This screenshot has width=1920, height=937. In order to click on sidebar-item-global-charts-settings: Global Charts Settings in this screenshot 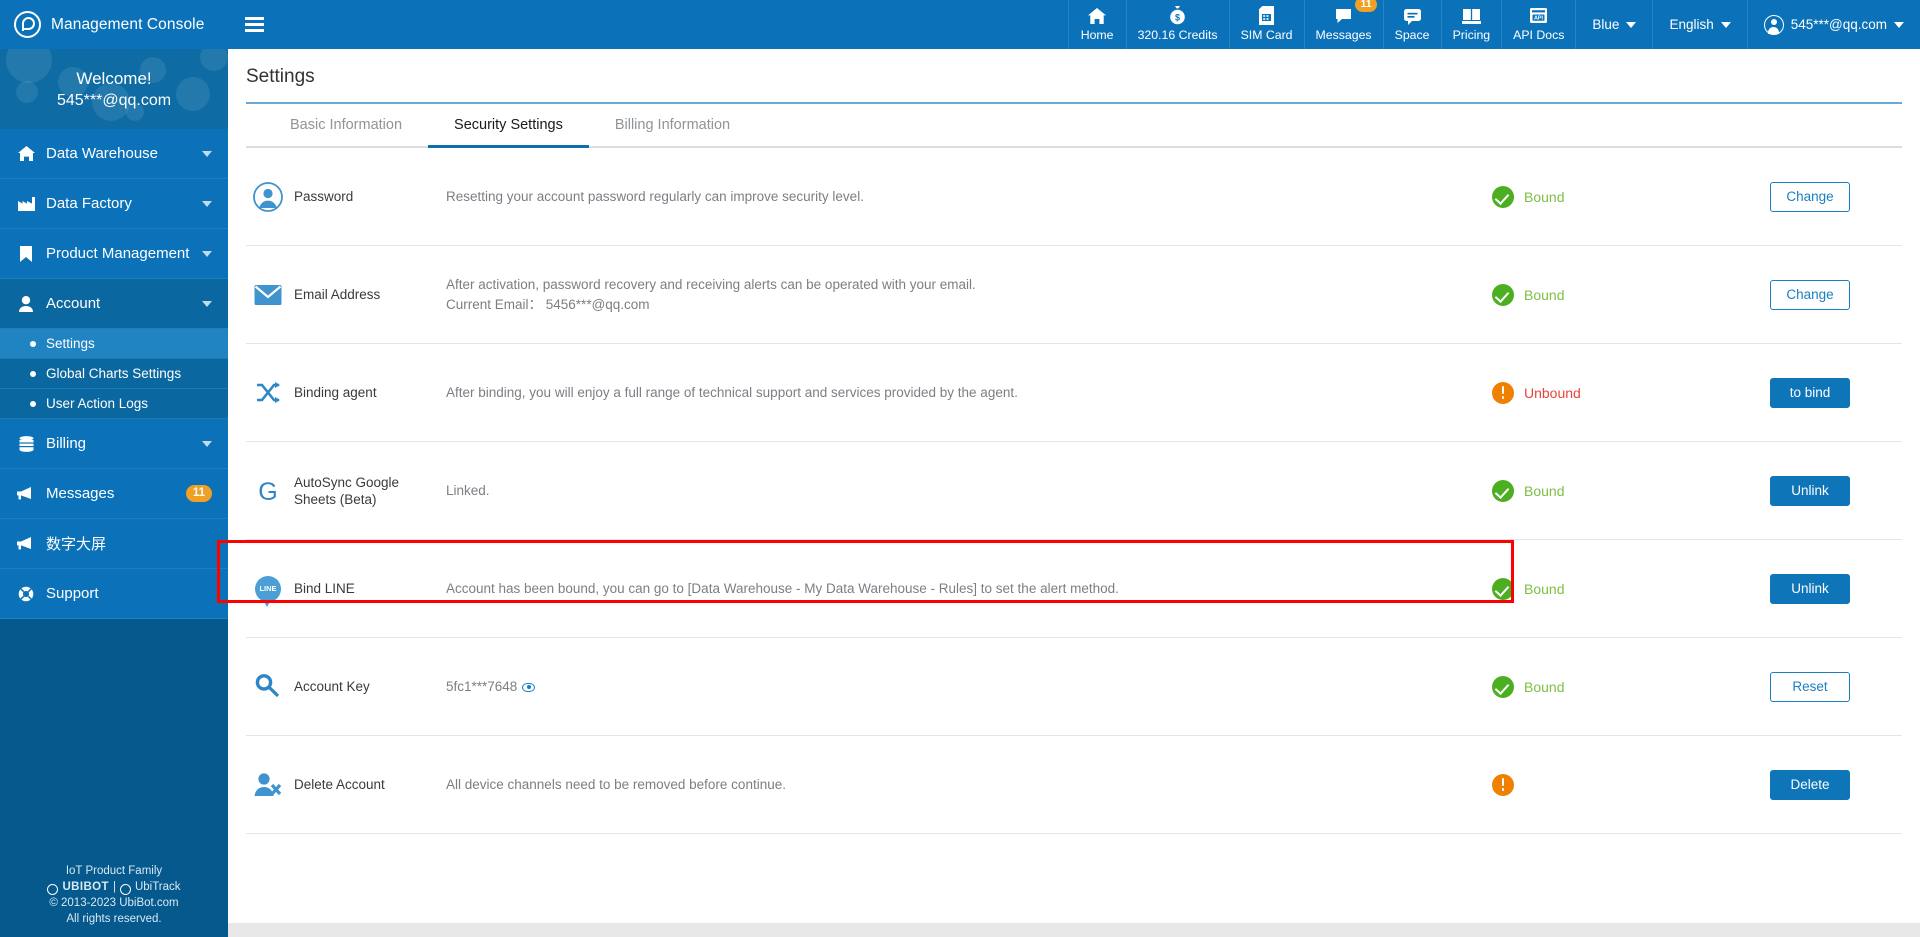, I will do `click(114, 374)`.